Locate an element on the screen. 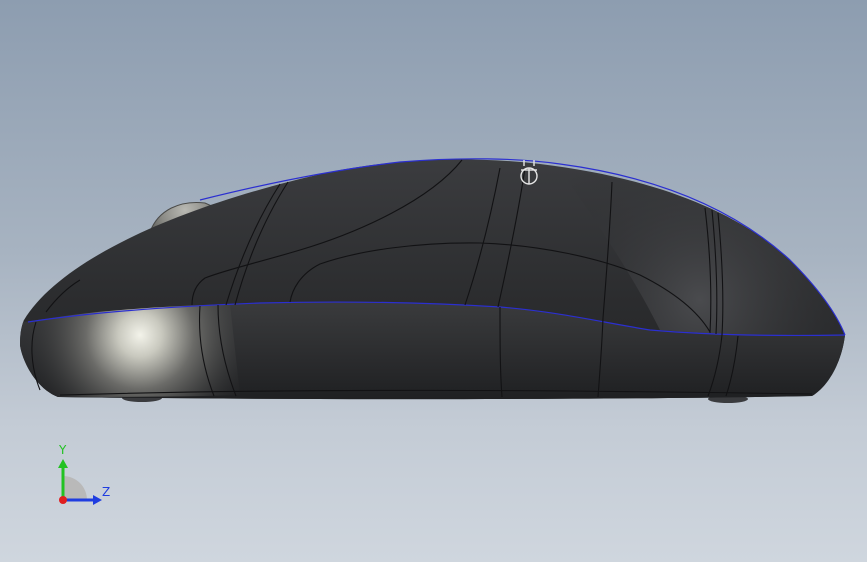  x-axis-point is located at coordinates (63, 500).